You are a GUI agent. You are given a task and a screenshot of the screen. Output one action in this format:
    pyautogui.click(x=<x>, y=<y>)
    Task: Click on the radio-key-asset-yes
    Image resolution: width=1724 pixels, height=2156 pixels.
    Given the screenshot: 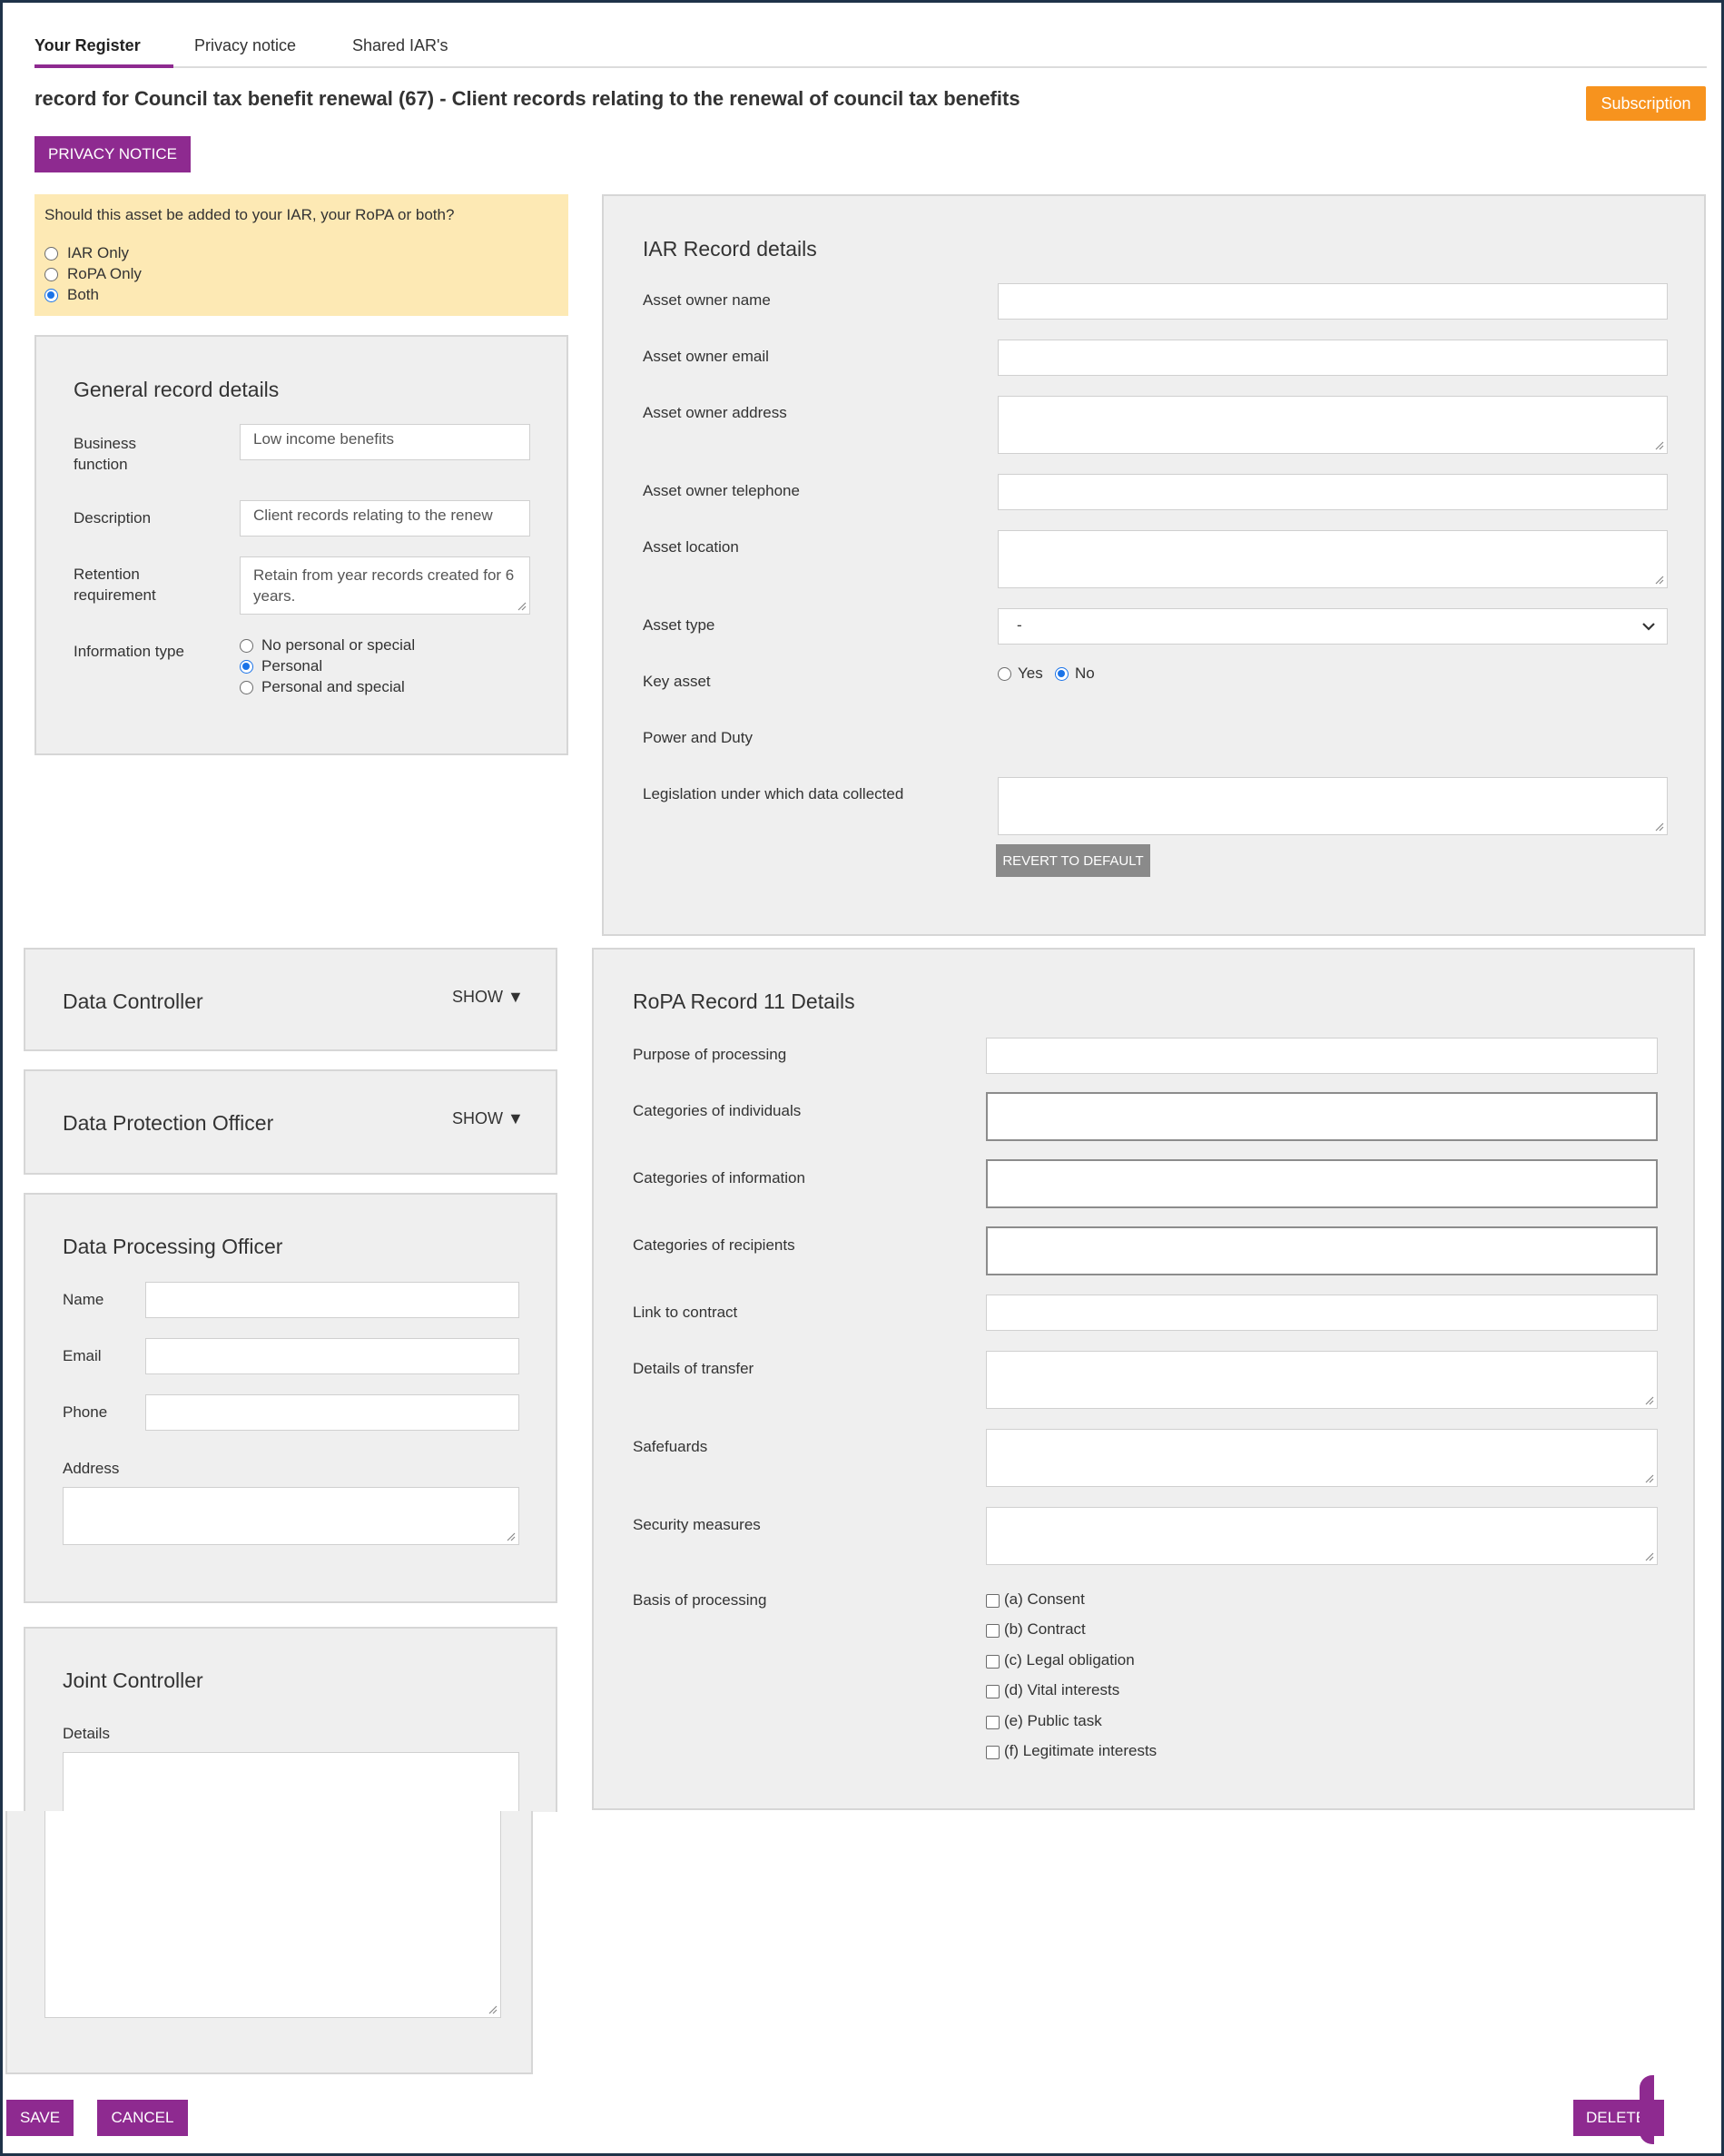 What is the action you would take?
    pyautogui.click(x=1004, y=674)
    